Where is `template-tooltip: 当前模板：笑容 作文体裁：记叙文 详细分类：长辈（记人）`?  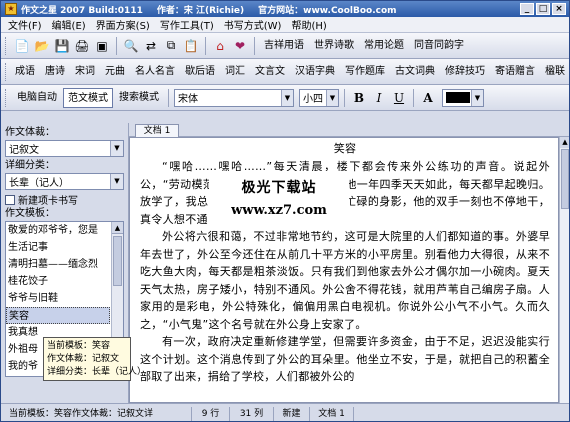 template-tooltip: 当前模板：笑容 作文体裁：记叙文 详细分类：长辈（记人） is located at coordinates (94, 359).